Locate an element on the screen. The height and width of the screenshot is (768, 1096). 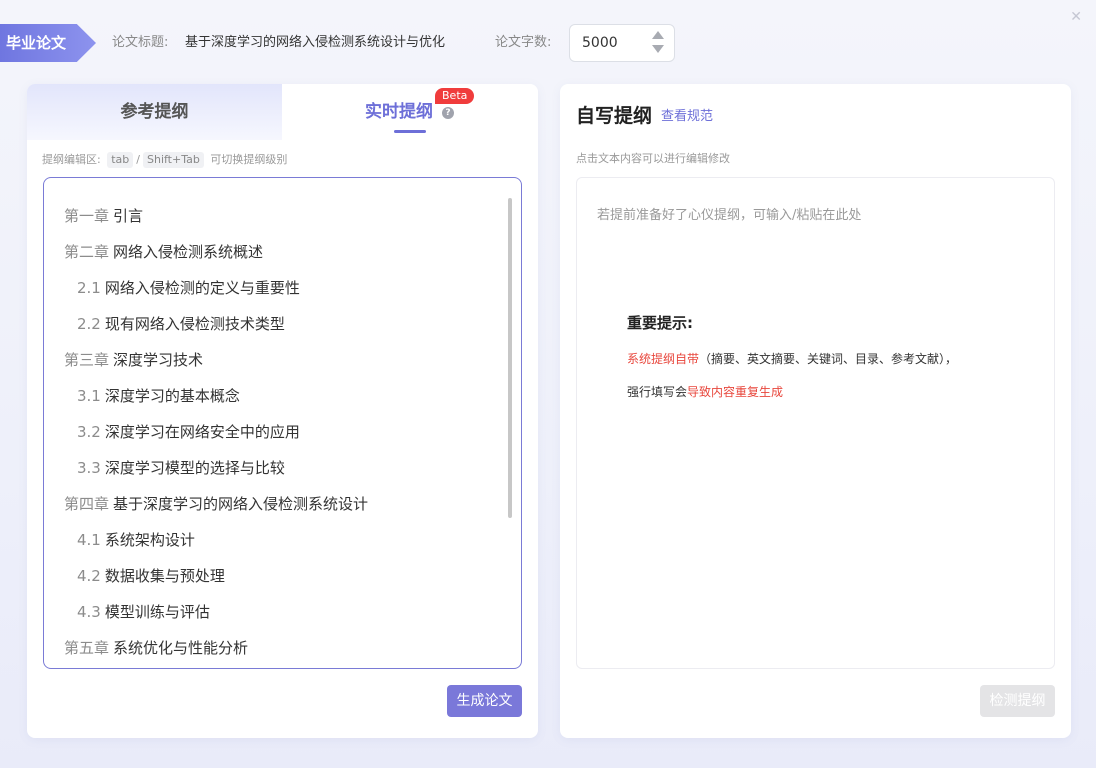
outline-item-number: 4.3 is located at coordinates (89, 612).